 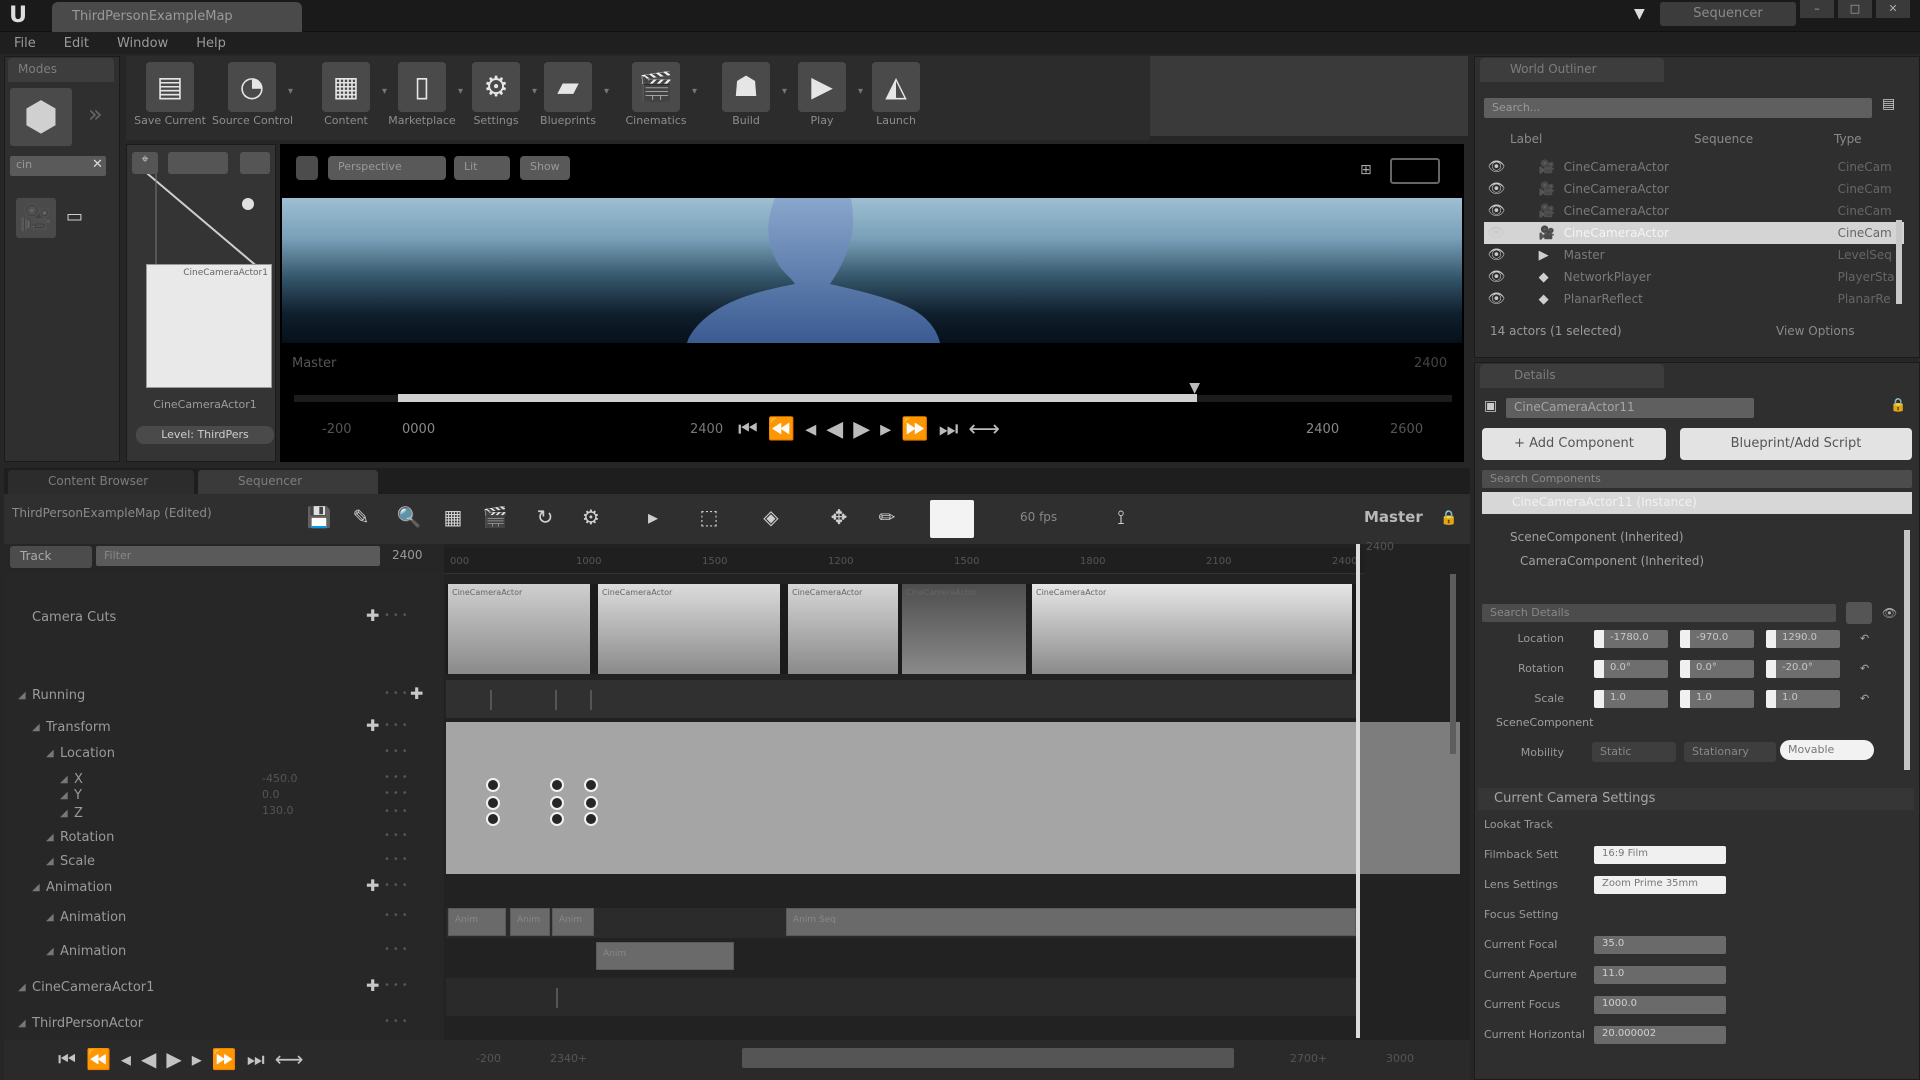 What do you see at coordinates (1660, 1005) in the screenshot?
I see `camera-field-value: 1000.0` at bounding box center [1660, 1005].